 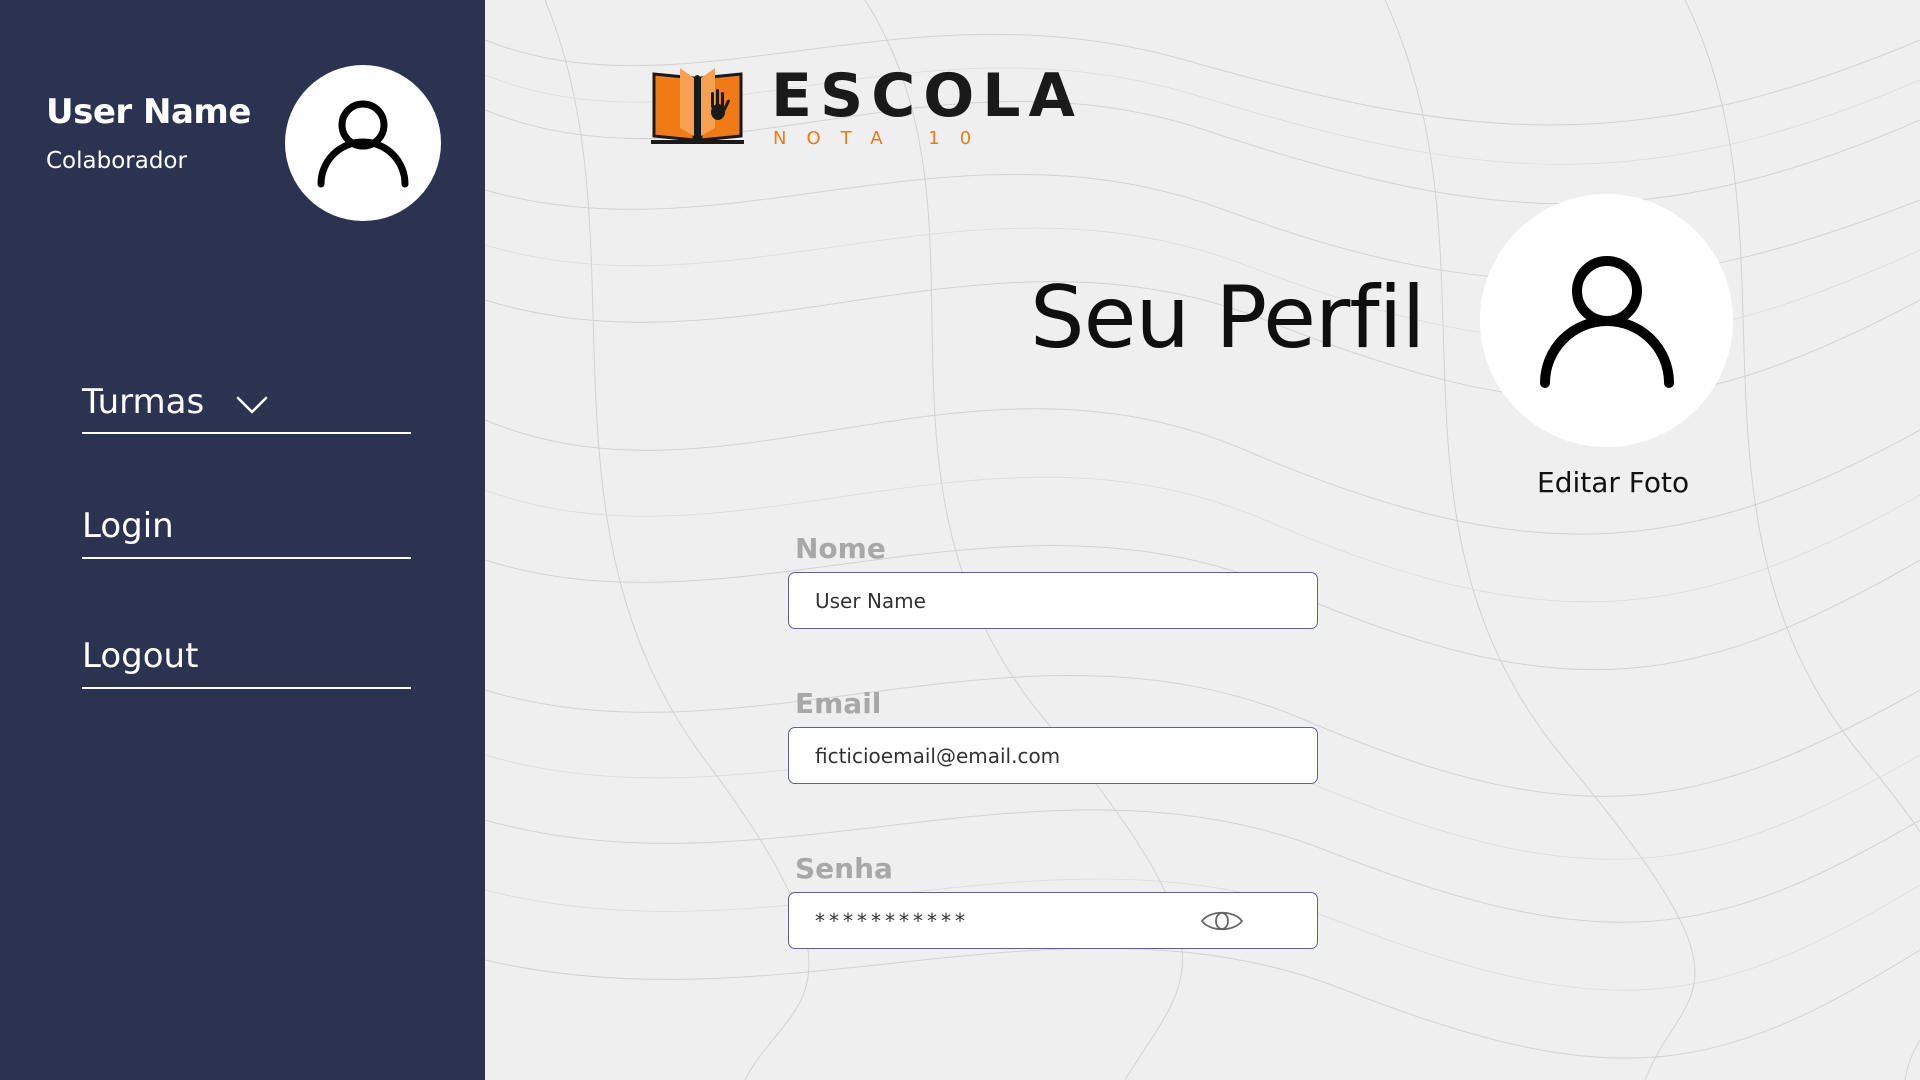 I want to click on sidebar-item-label: Logout, so click(x=140, y=656).